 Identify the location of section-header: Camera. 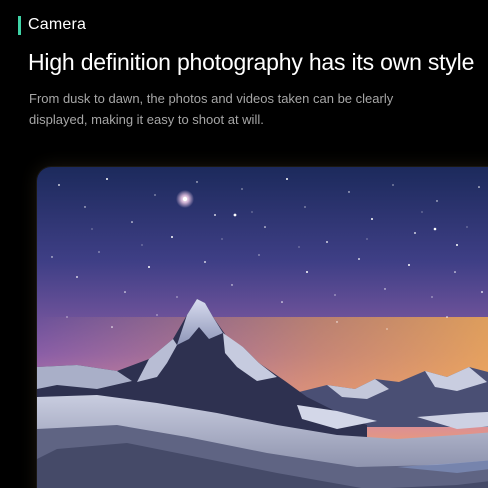
(52, 25).